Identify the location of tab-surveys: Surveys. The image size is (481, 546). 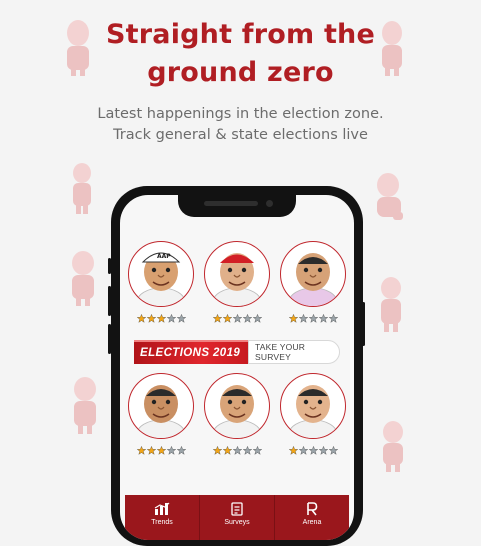
(237, 517).